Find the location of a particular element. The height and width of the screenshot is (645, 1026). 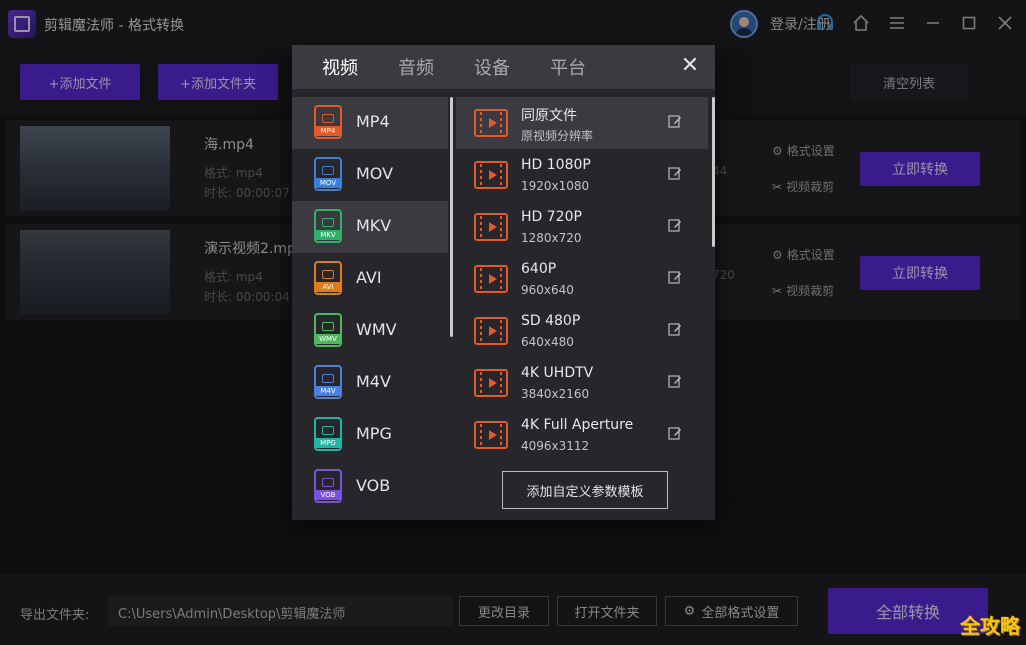

preset-item: HD 1080P 1920x1080 is located at coordinates (582, 175).